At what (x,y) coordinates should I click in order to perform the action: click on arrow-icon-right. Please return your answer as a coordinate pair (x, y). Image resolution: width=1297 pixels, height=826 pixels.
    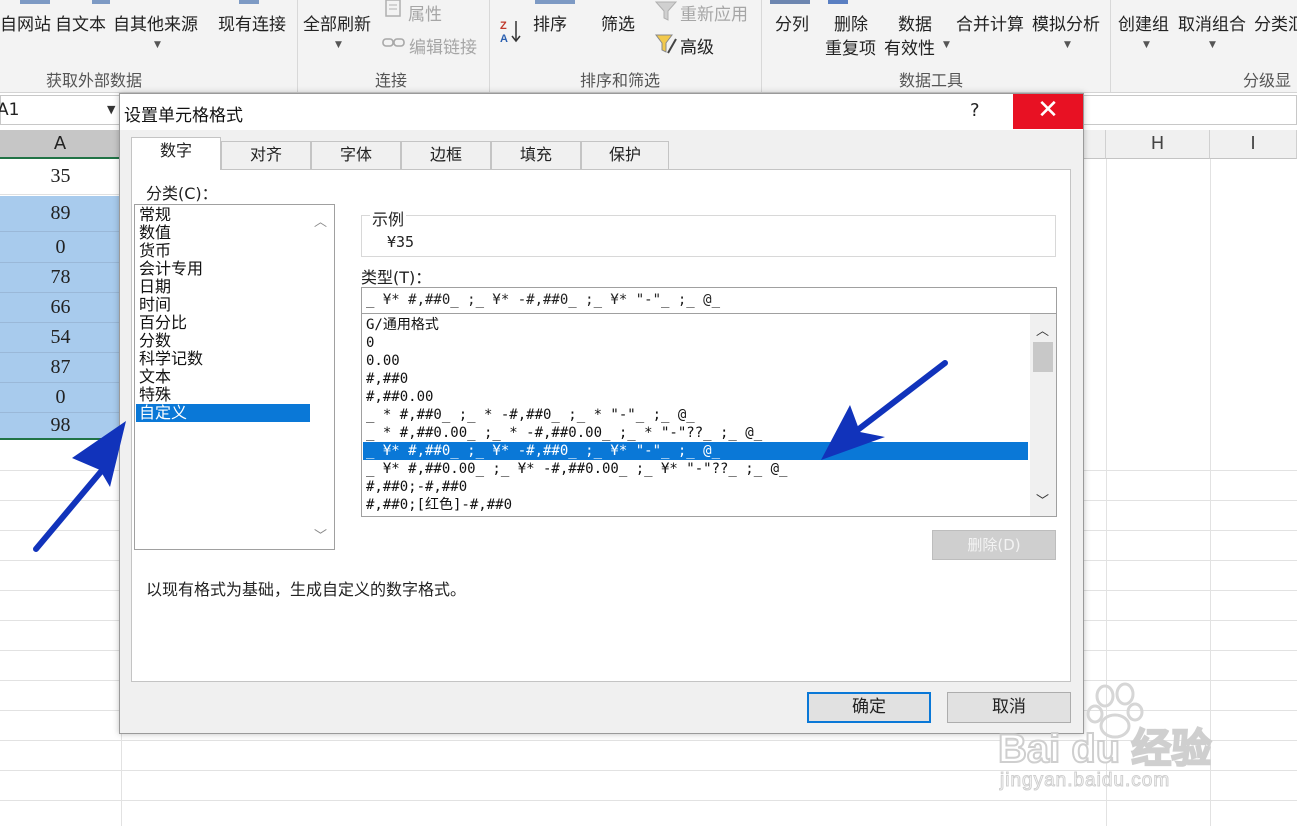
    Looking at the image, I should click on (884, 410).